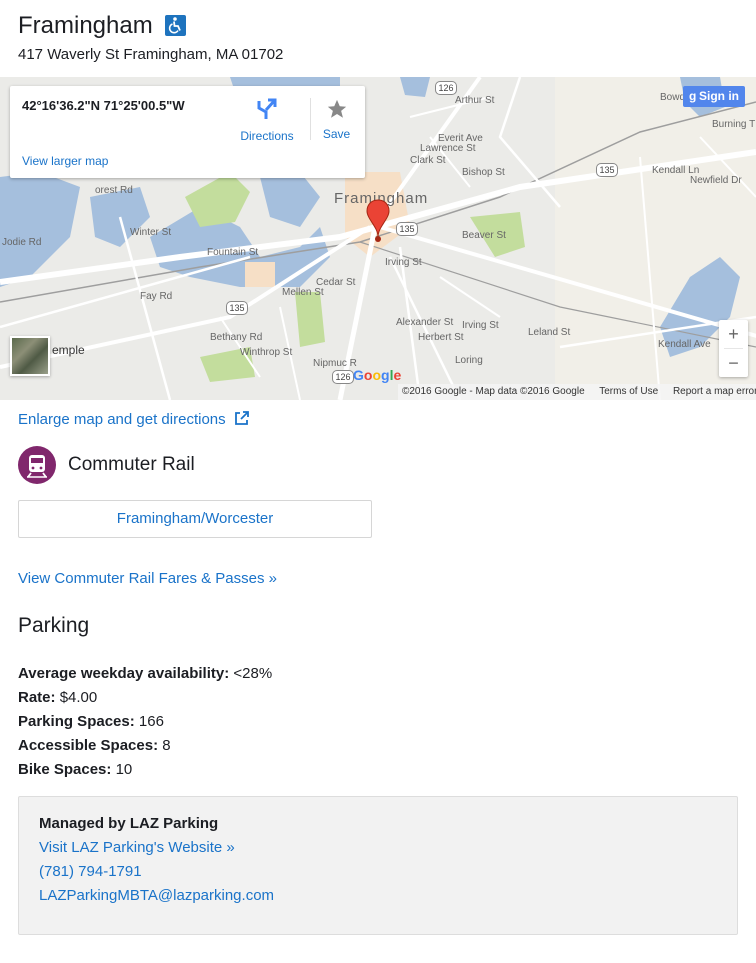 The width and height of the screenshot is (756, 963). Describe the element at coordinates (151, 54) in the screenshot. I see `station-address: 417 Waverly St Framingham, MA 01702` at that location.